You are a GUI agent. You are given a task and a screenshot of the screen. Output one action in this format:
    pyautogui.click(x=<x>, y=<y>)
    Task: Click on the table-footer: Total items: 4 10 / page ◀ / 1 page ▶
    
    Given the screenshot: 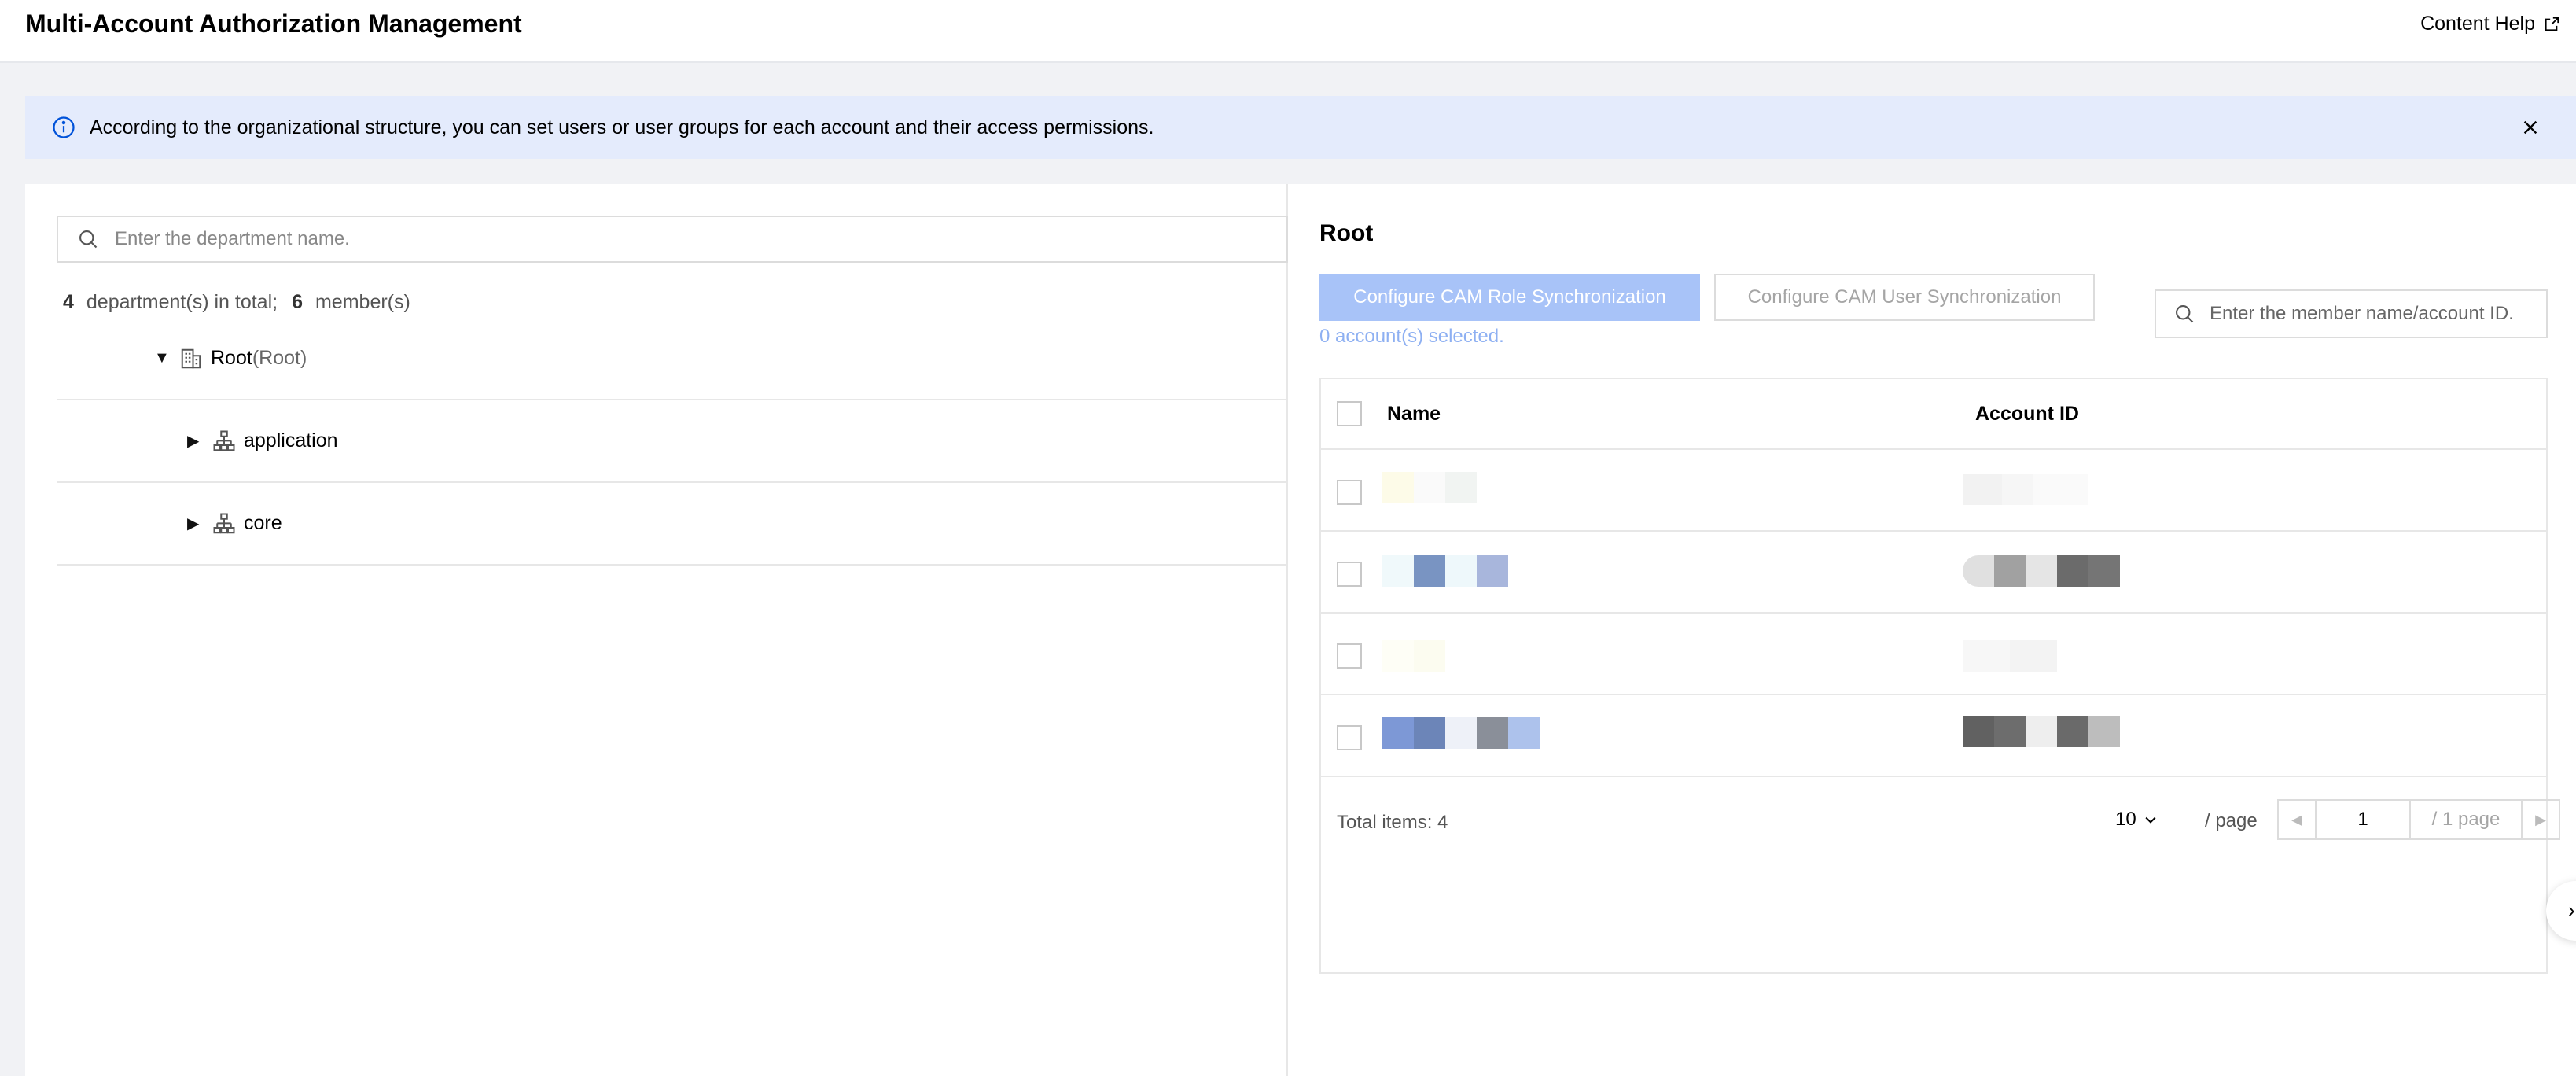 What is the action you would take?
    pyautogui.click(x=1941, y=820)
    